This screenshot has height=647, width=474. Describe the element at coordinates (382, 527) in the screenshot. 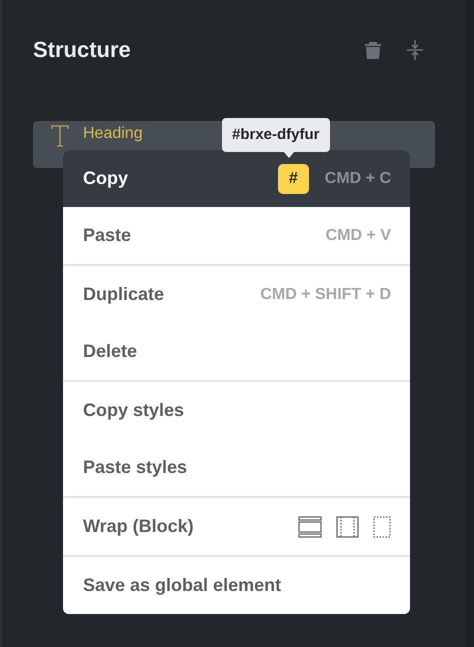

I see `dotted-wrap-icon` at that location.